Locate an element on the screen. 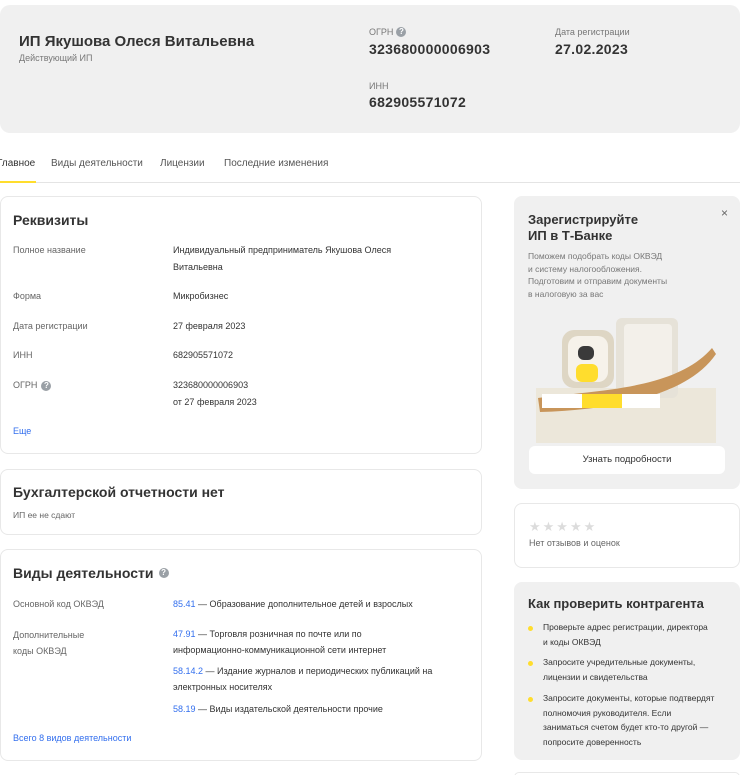 The height and width of the screenshot is (775, 740). active-tab-indicator is located at coordinates (18, 182).